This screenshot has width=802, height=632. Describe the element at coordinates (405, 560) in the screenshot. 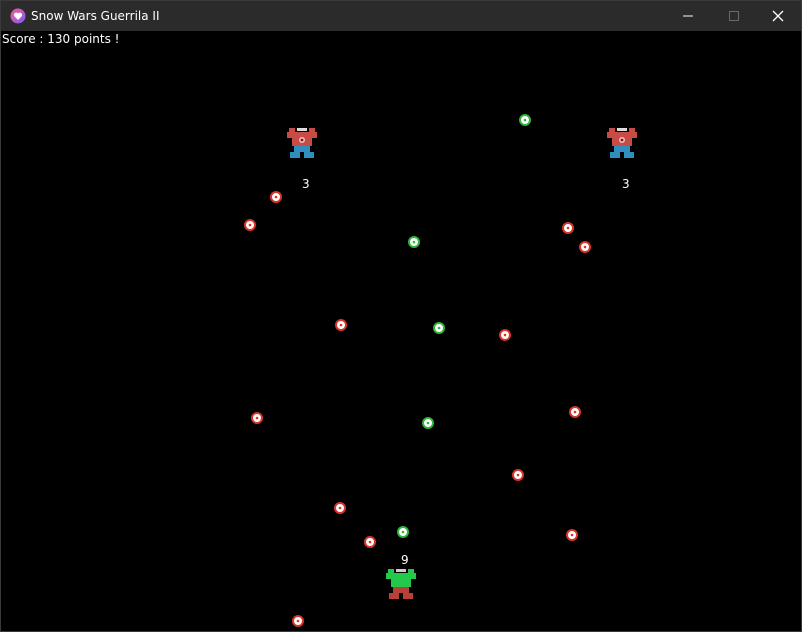

I see `player-hp-label: 9` at that location.